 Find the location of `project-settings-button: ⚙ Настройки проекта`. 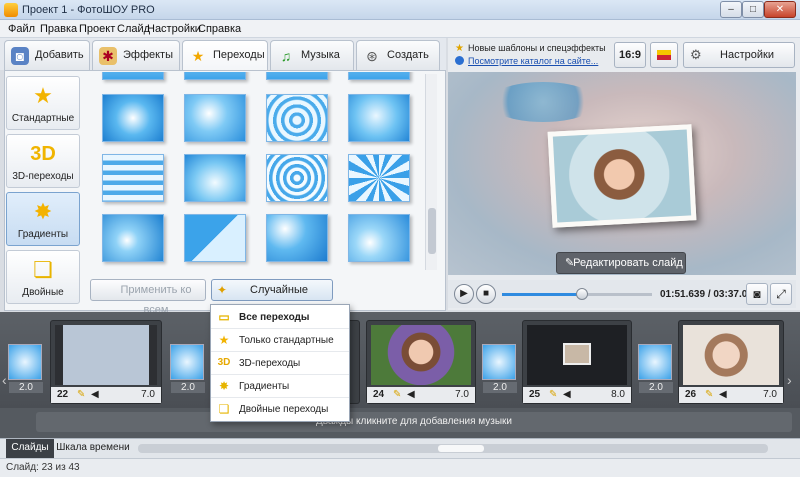

project-settings-button: ⚙ Настройки проекта is located at coordinates (739, 63).